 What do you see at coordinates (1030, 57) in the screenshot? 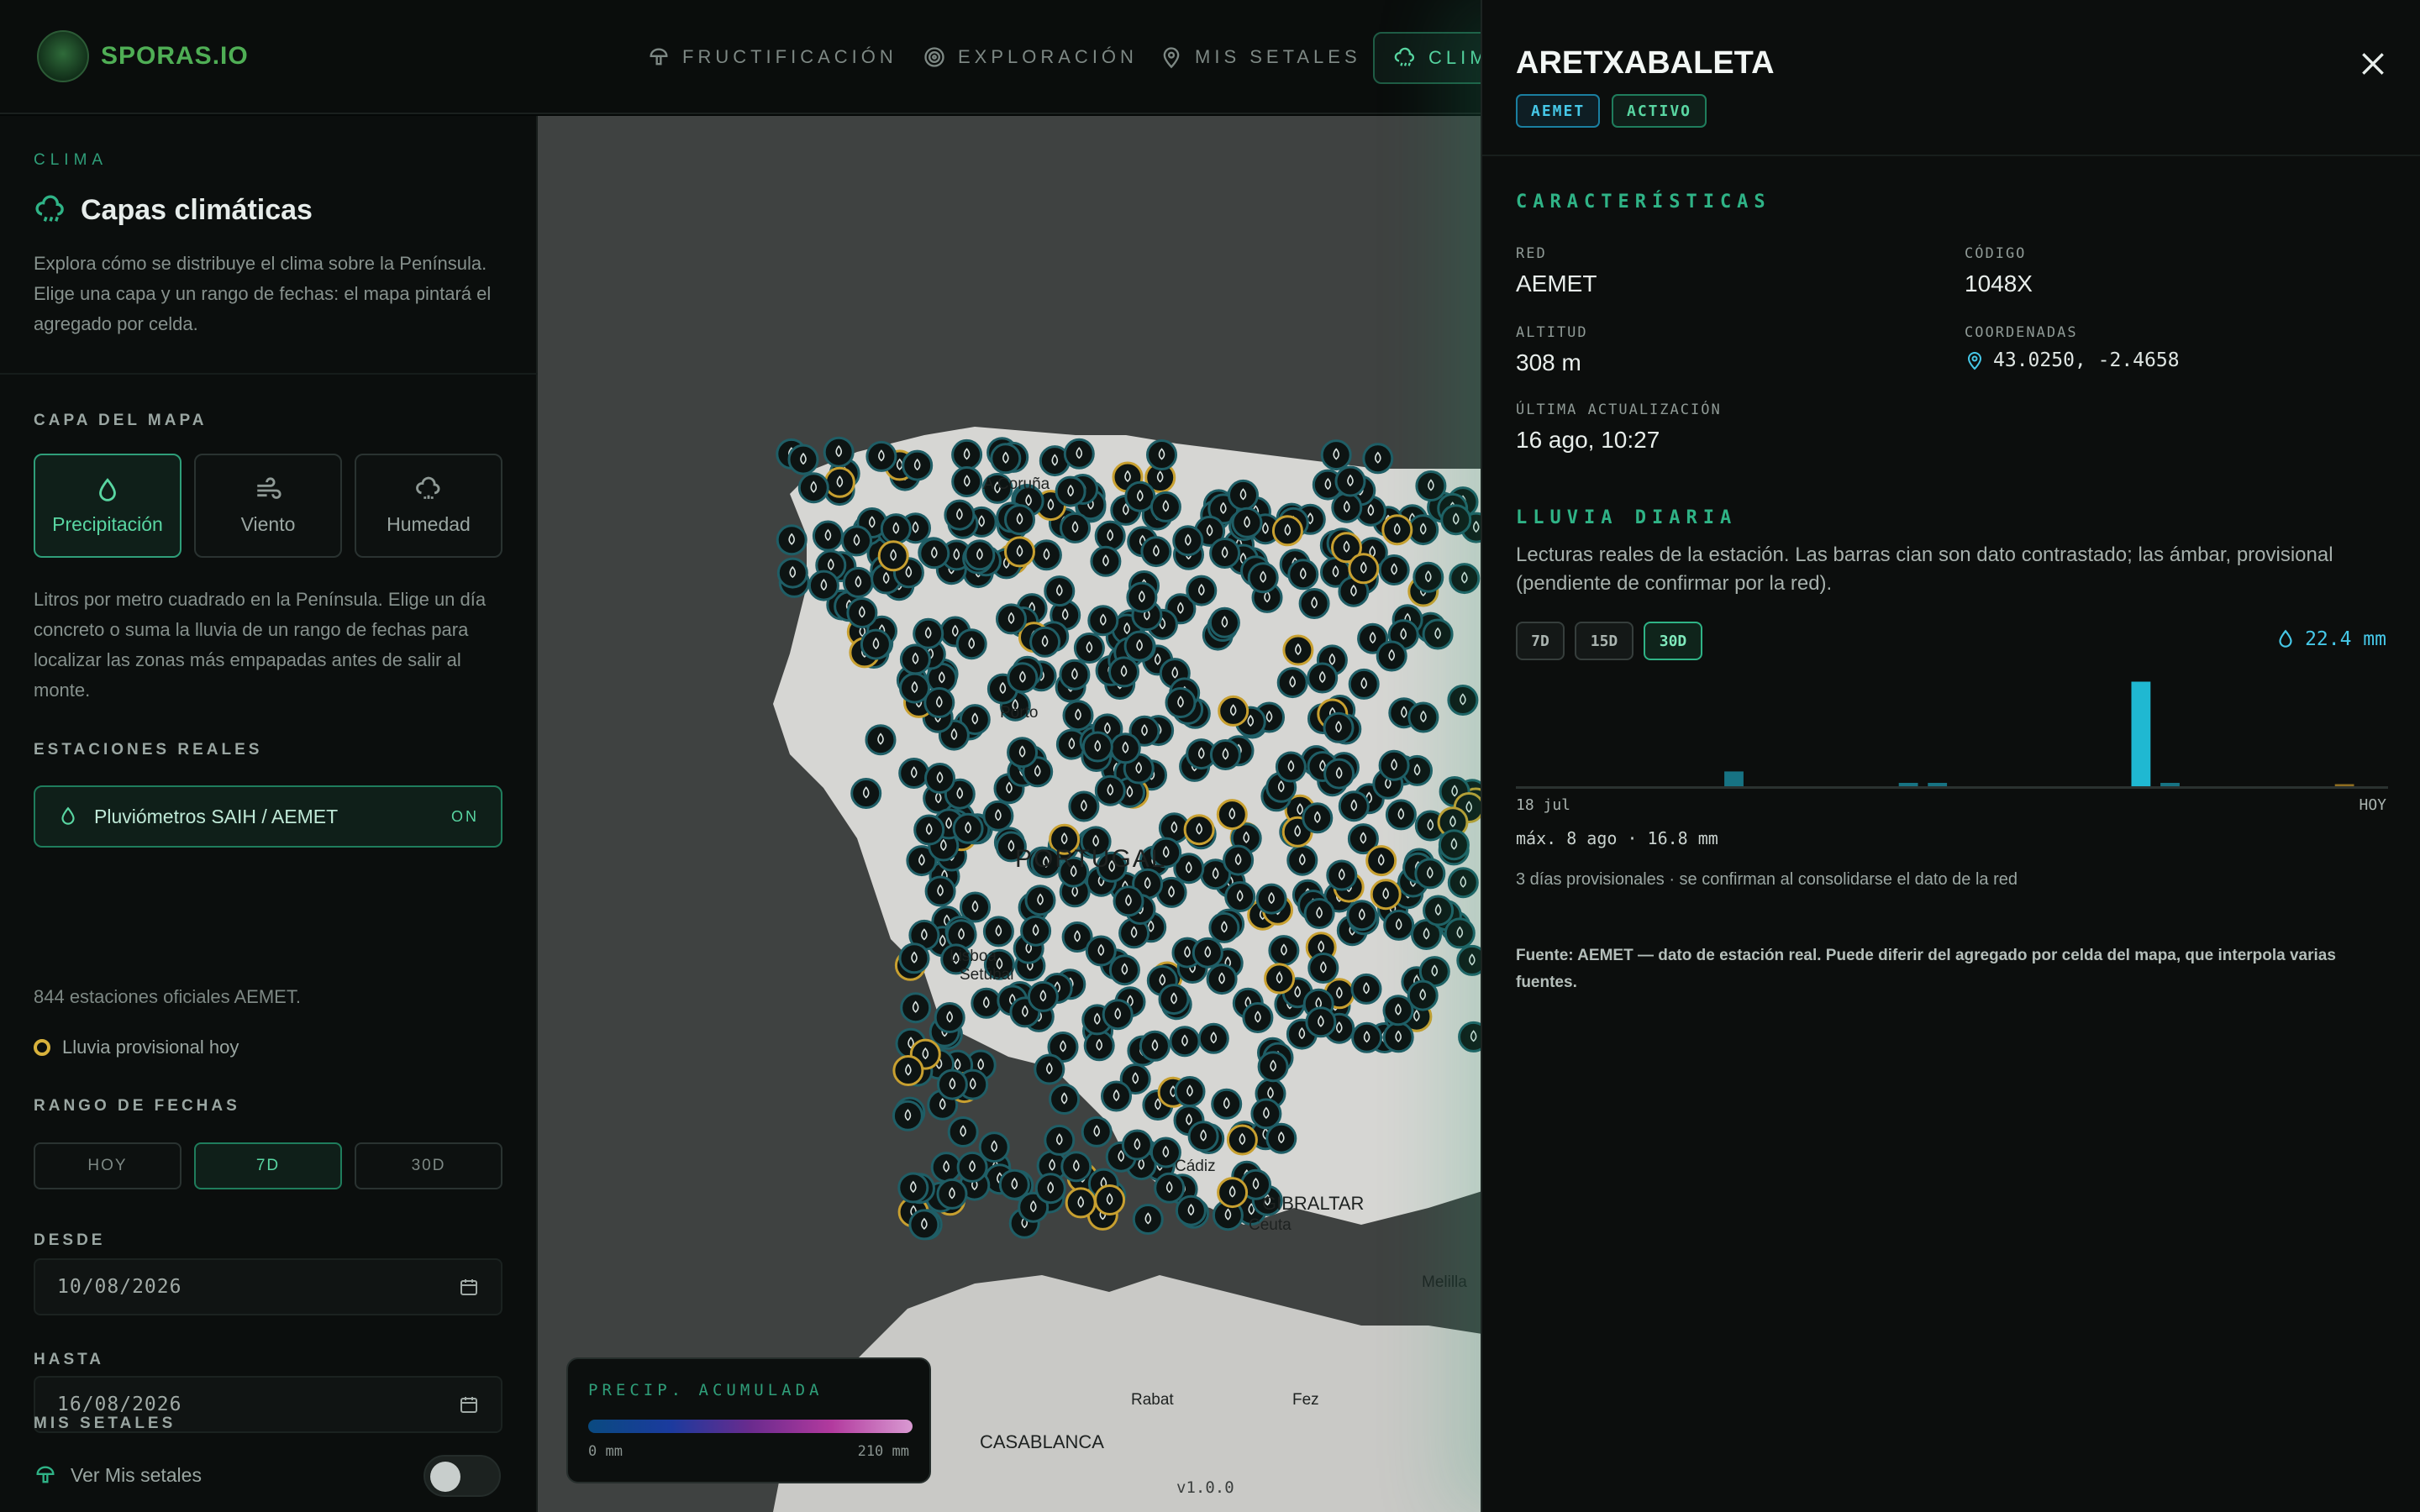
I see `nav-exploracion: EXPLORACIÓN` at bounding box center [1030, 57].